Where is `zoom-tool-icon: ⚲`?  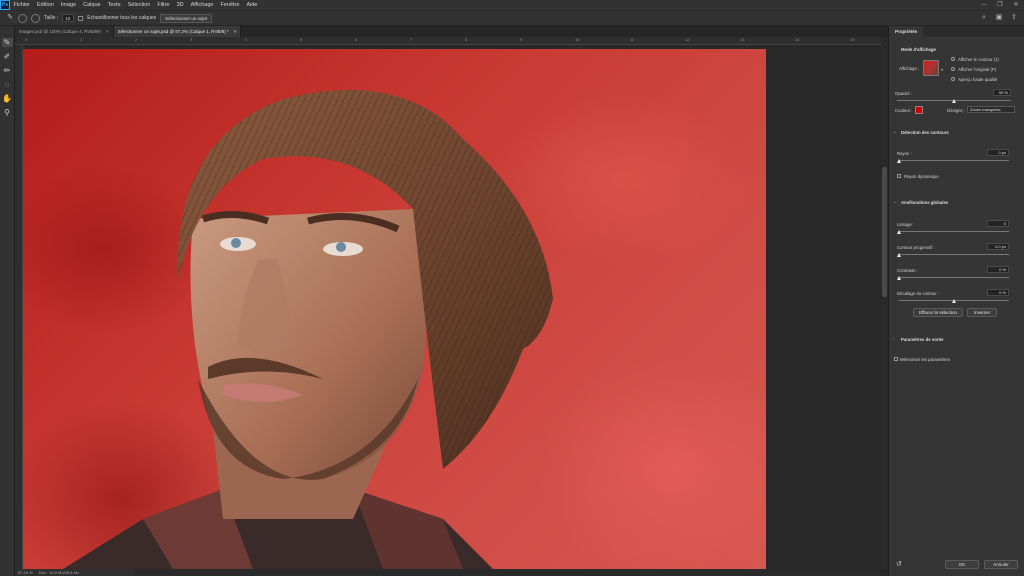
zoom-tool-icon: ⚲ is located at coordinates (7, 112).